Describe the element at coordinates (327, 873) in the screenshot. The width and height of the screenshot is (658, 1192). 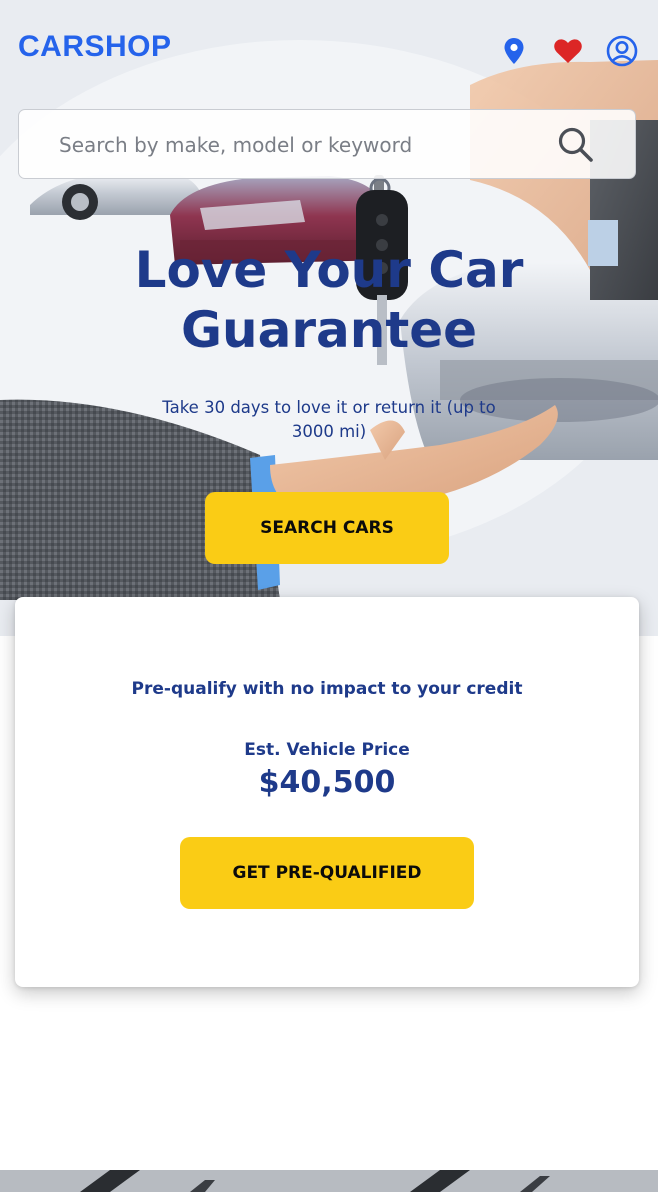
I see `get-prequalified-button: GET PRE-QUALIFIED` at that location.